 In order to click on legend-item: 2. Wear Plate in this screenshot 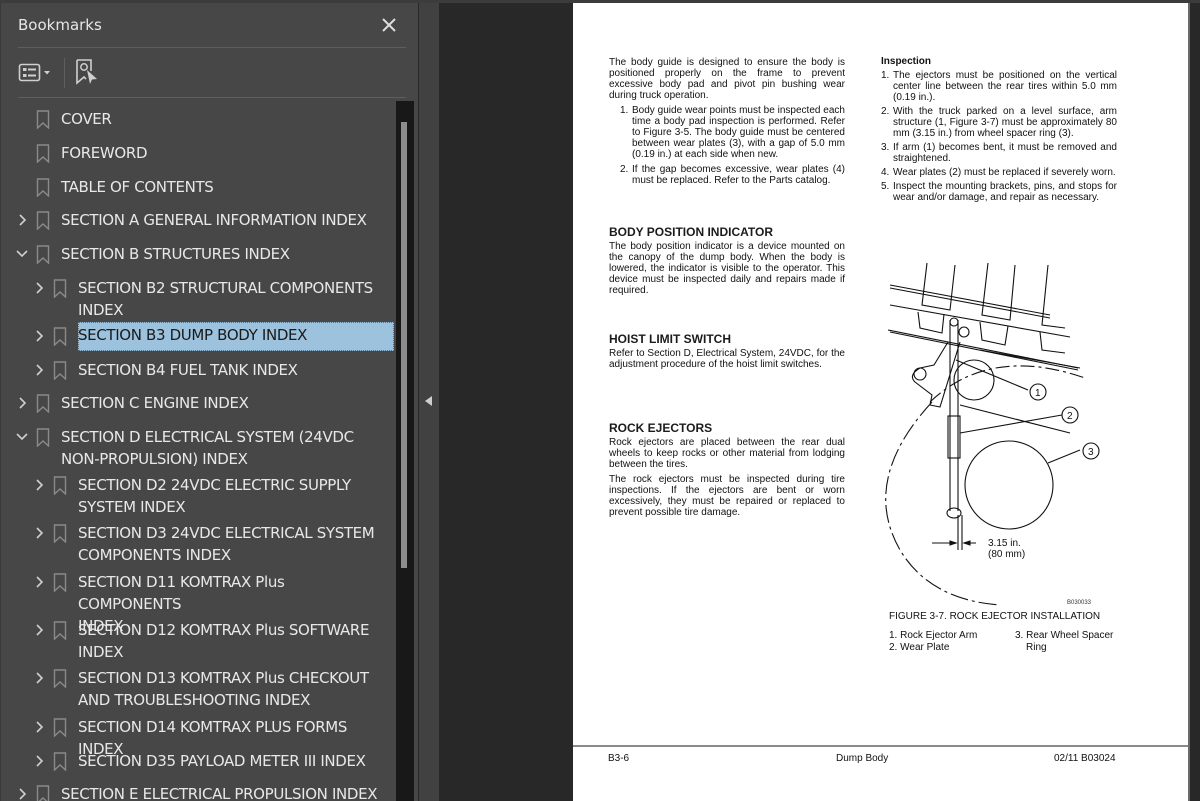, I will do `click(919, 647)`.